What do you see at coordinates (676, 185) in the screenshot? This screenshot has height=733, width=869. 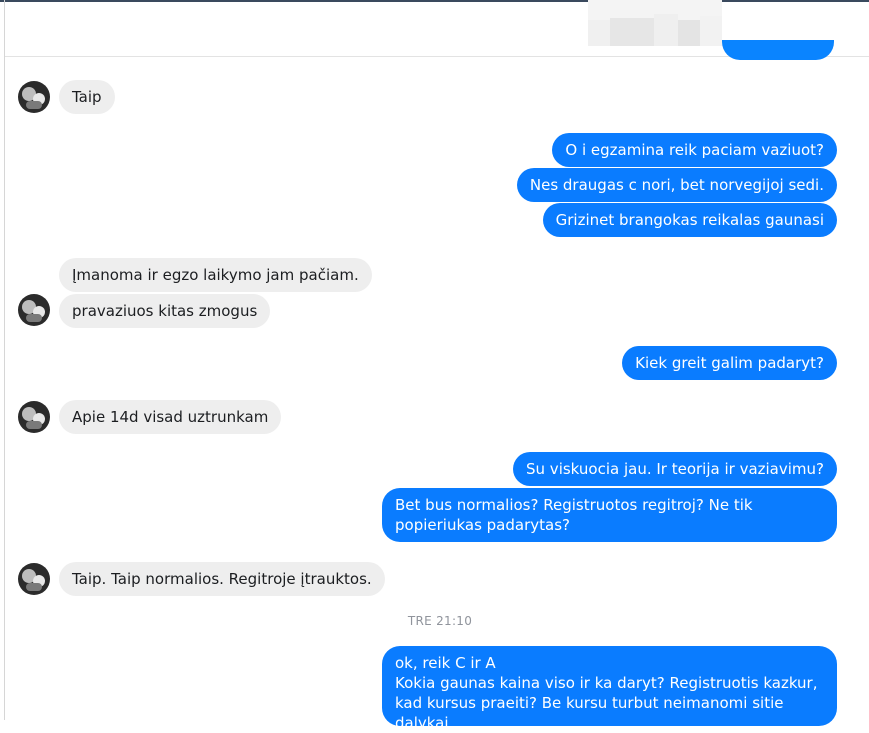 I see `outgoing-message: Nes draugas c nori, bet norvegijoj sedi.` at bounding box center [676, 185].